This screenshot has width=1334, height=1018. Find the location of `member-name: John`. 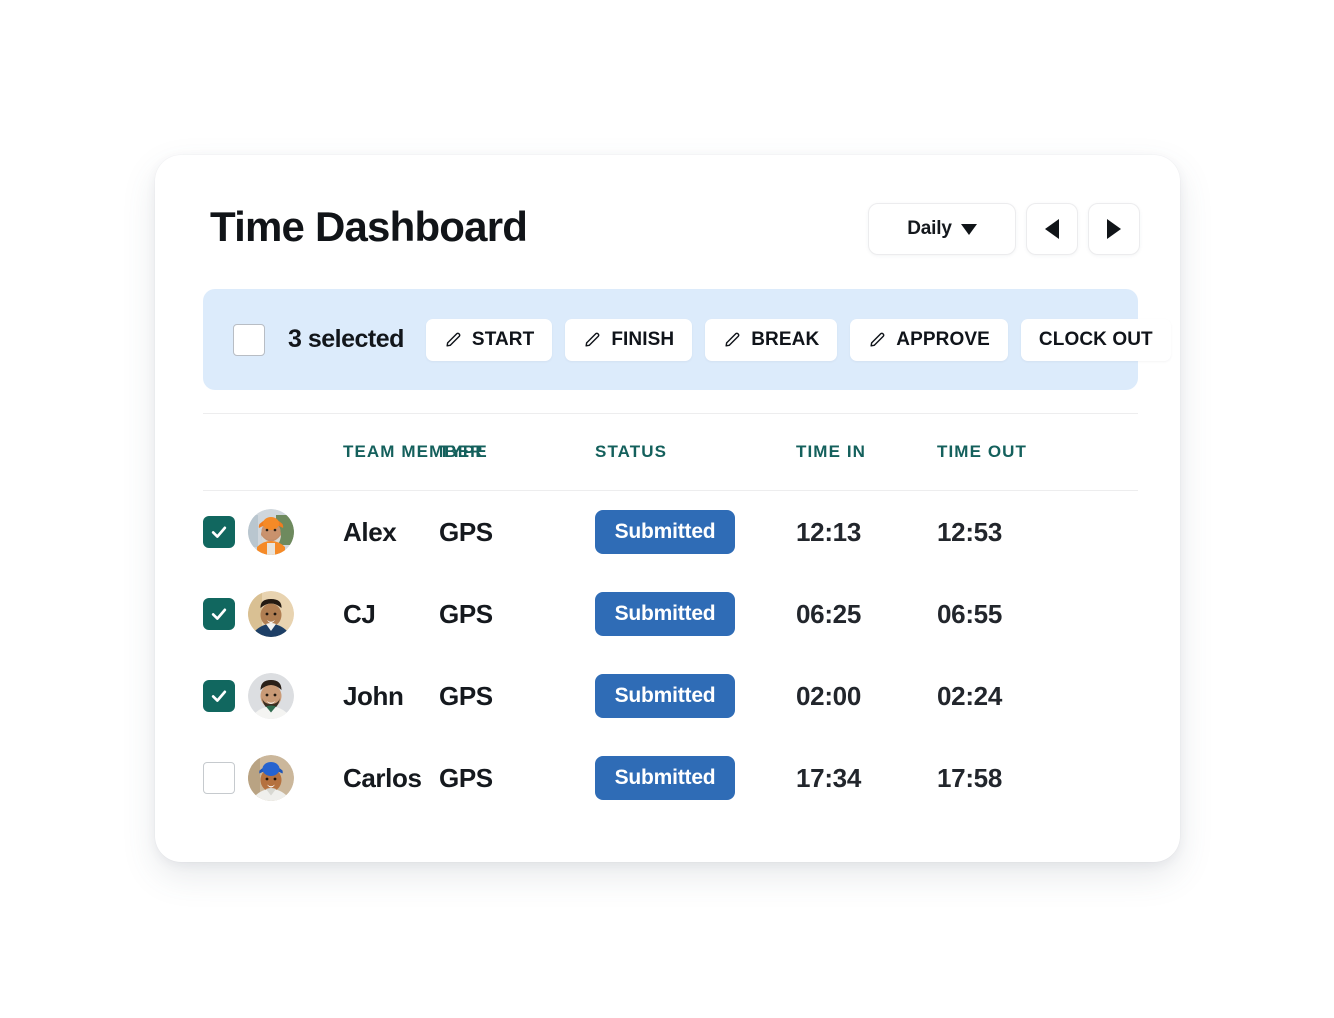

member-name: John is located at coordinates (373, 695).